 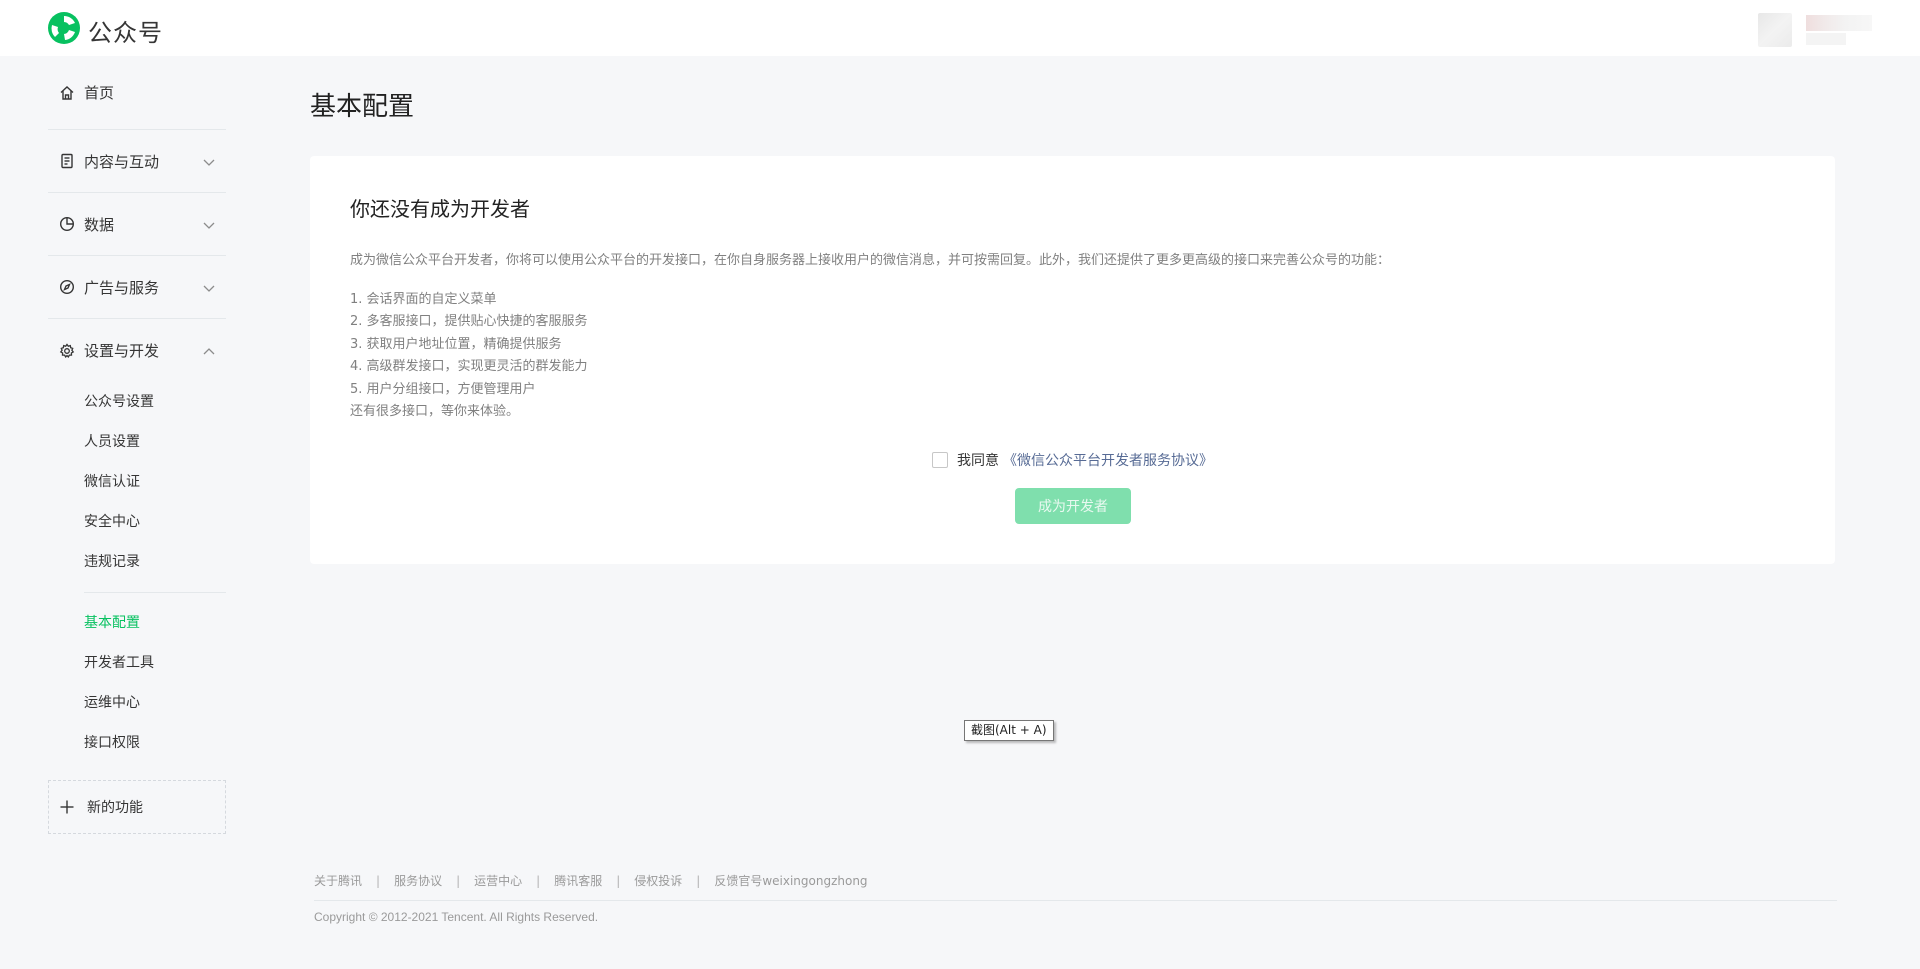 What do you see at coordinates (443, 389) in the screenshot?
I see `list-item: 5. 用户分组接口，方便管理用户` at bounding box center [443, 389].